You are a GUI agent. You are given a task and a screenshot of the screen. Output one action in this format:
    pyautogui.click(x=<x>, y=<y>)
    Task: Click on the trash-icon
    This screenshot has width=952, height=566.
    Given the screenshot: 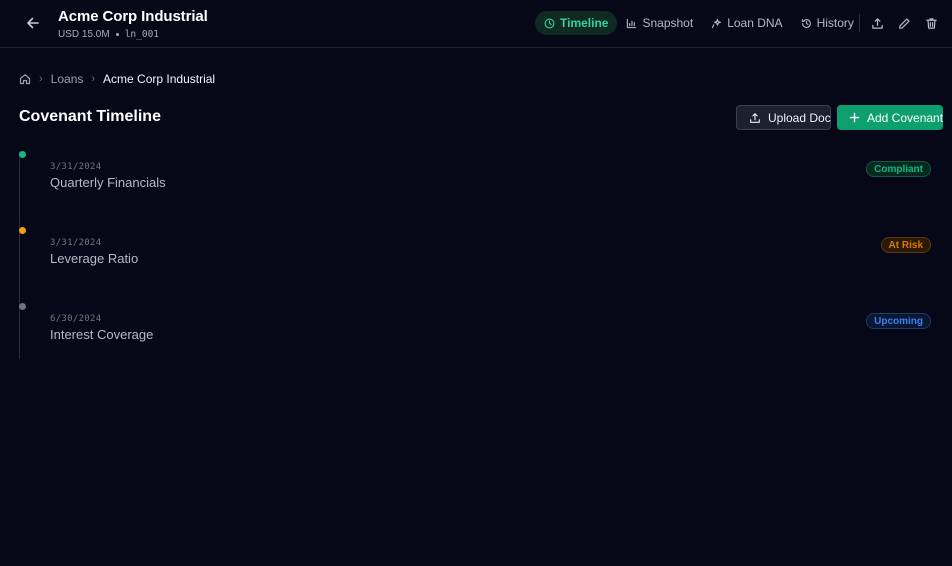 What is the action you would take?
    pyautogui.click(x=931, y=23)
    